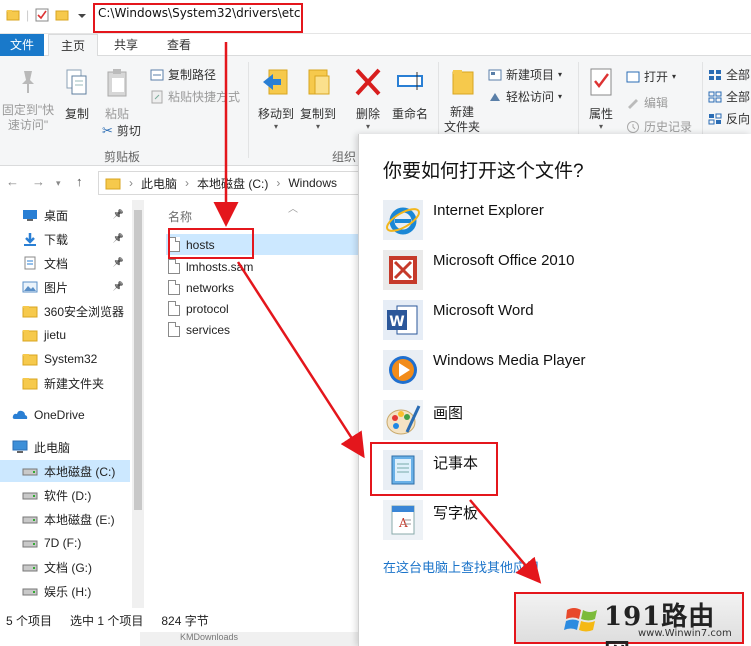 This screenshot has height=646, width=751. I want to click on chevron-down-icon, so click(82, 15).